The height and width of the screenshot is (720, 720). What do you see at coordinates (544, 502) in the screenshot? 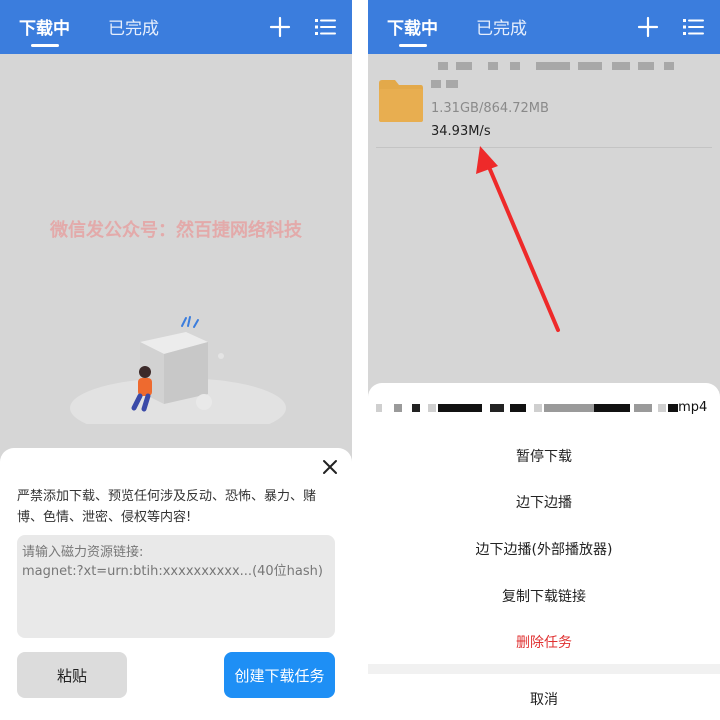
I see `play-while-download-button: 边下边播` at bounding box center [544, 502].